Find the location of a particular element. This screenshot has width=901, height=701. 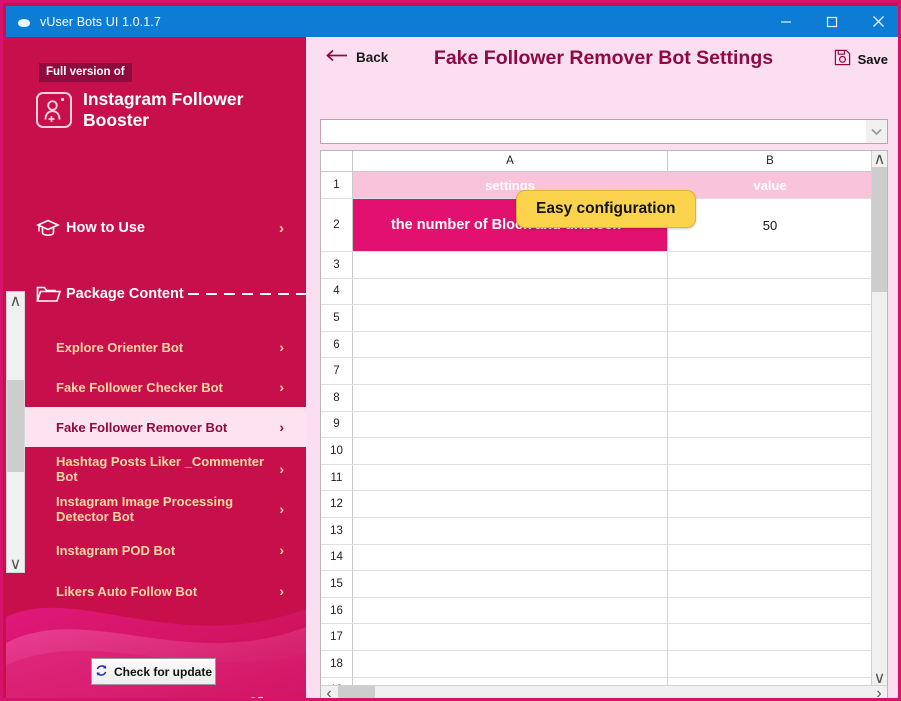

sidebar-item-fake-follower-remover-bot: Fake Follower Remover Bot › is located at coordinates (156, 427).